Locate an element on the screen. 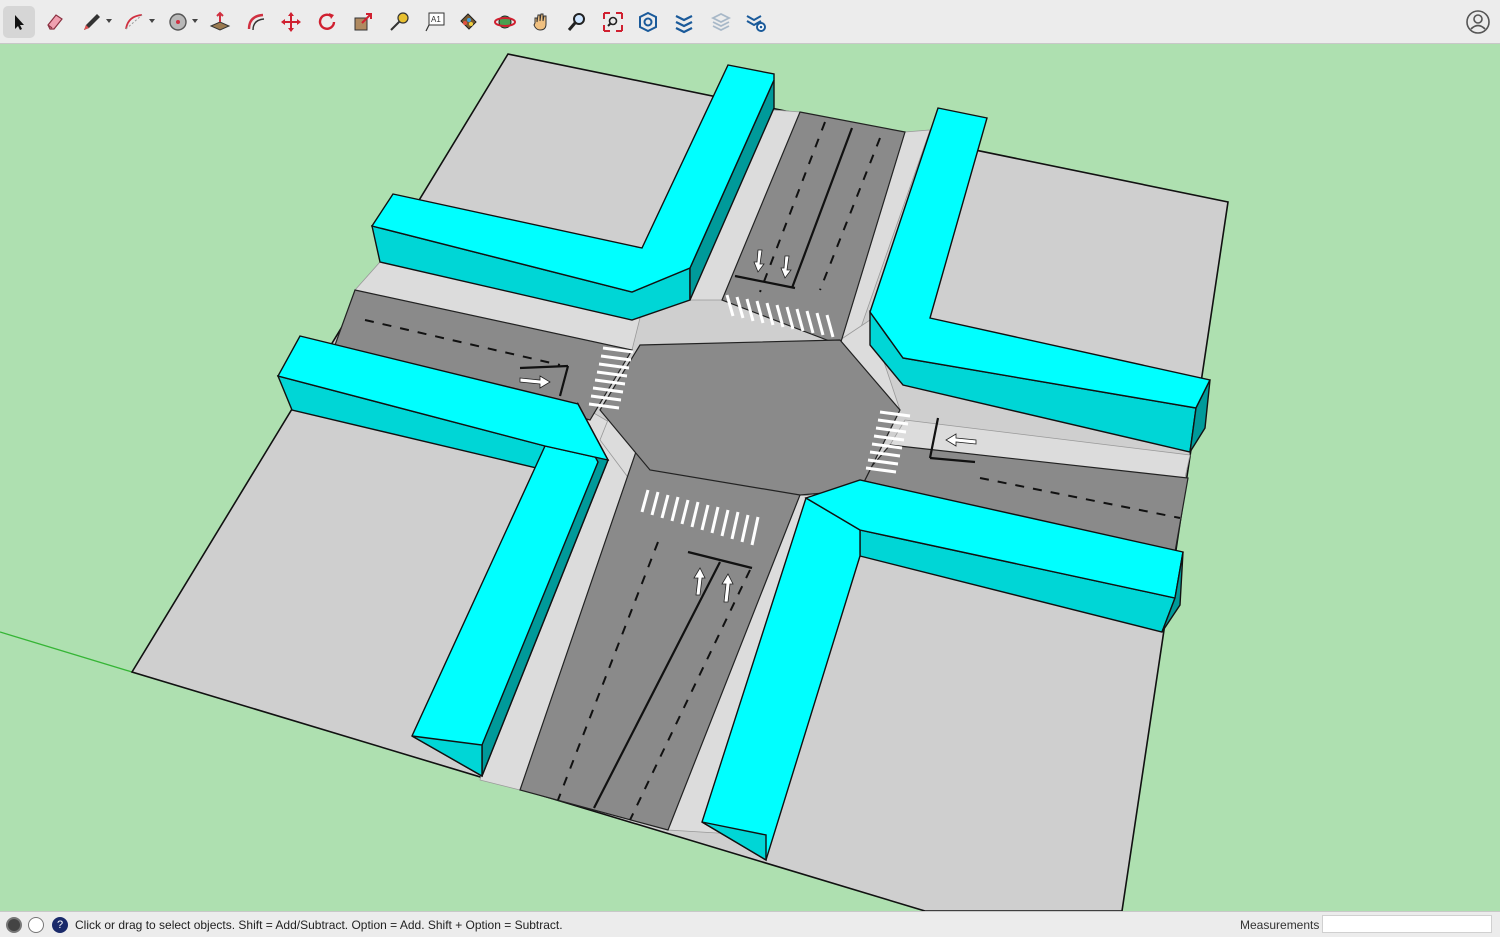  magnifier-icon is located at coordinates (576, 22).